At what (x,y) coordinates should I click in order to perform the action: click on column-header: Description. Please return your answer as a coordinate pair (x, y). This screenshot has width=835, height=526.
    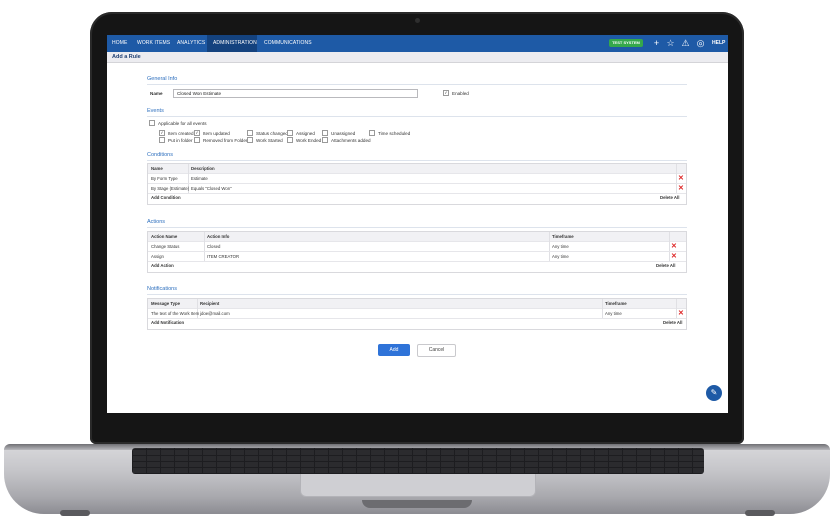
    Looking at the image, I should click on (203, 168).